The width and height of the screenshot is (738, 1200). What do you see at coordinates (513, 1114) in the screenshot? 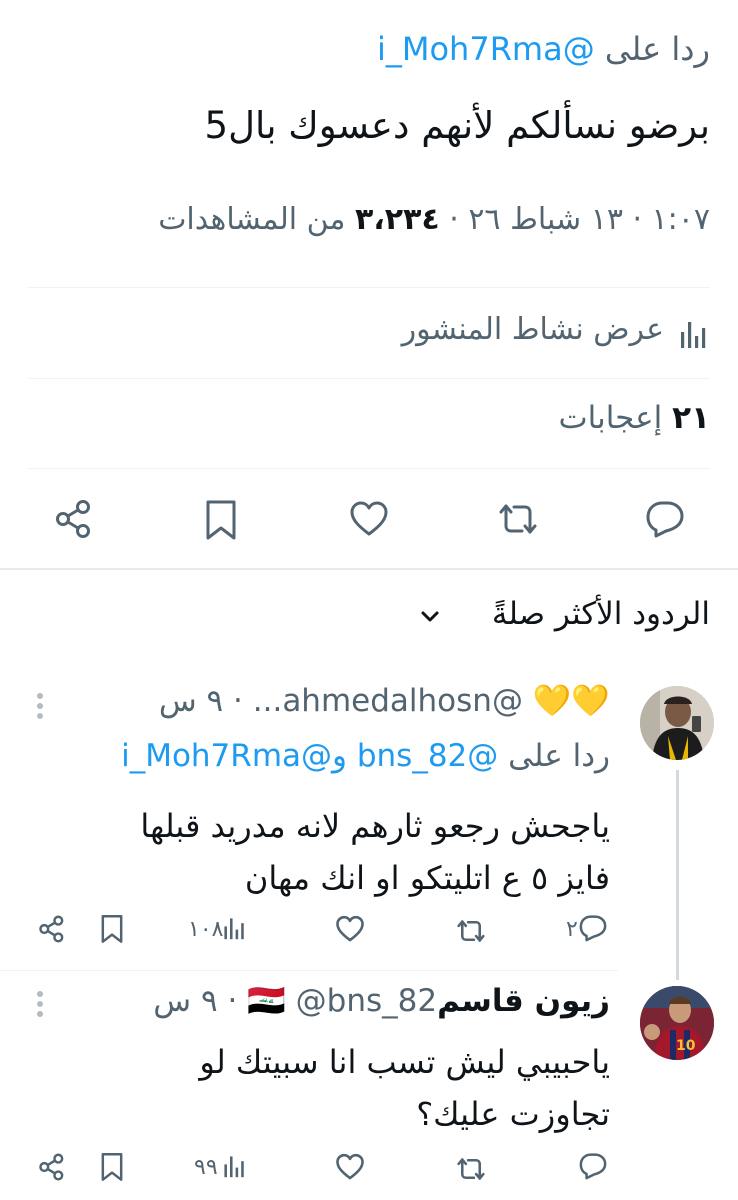
I see `reply-text-line: تجاوزت عليك؟` at bounding box center [513, 1114].